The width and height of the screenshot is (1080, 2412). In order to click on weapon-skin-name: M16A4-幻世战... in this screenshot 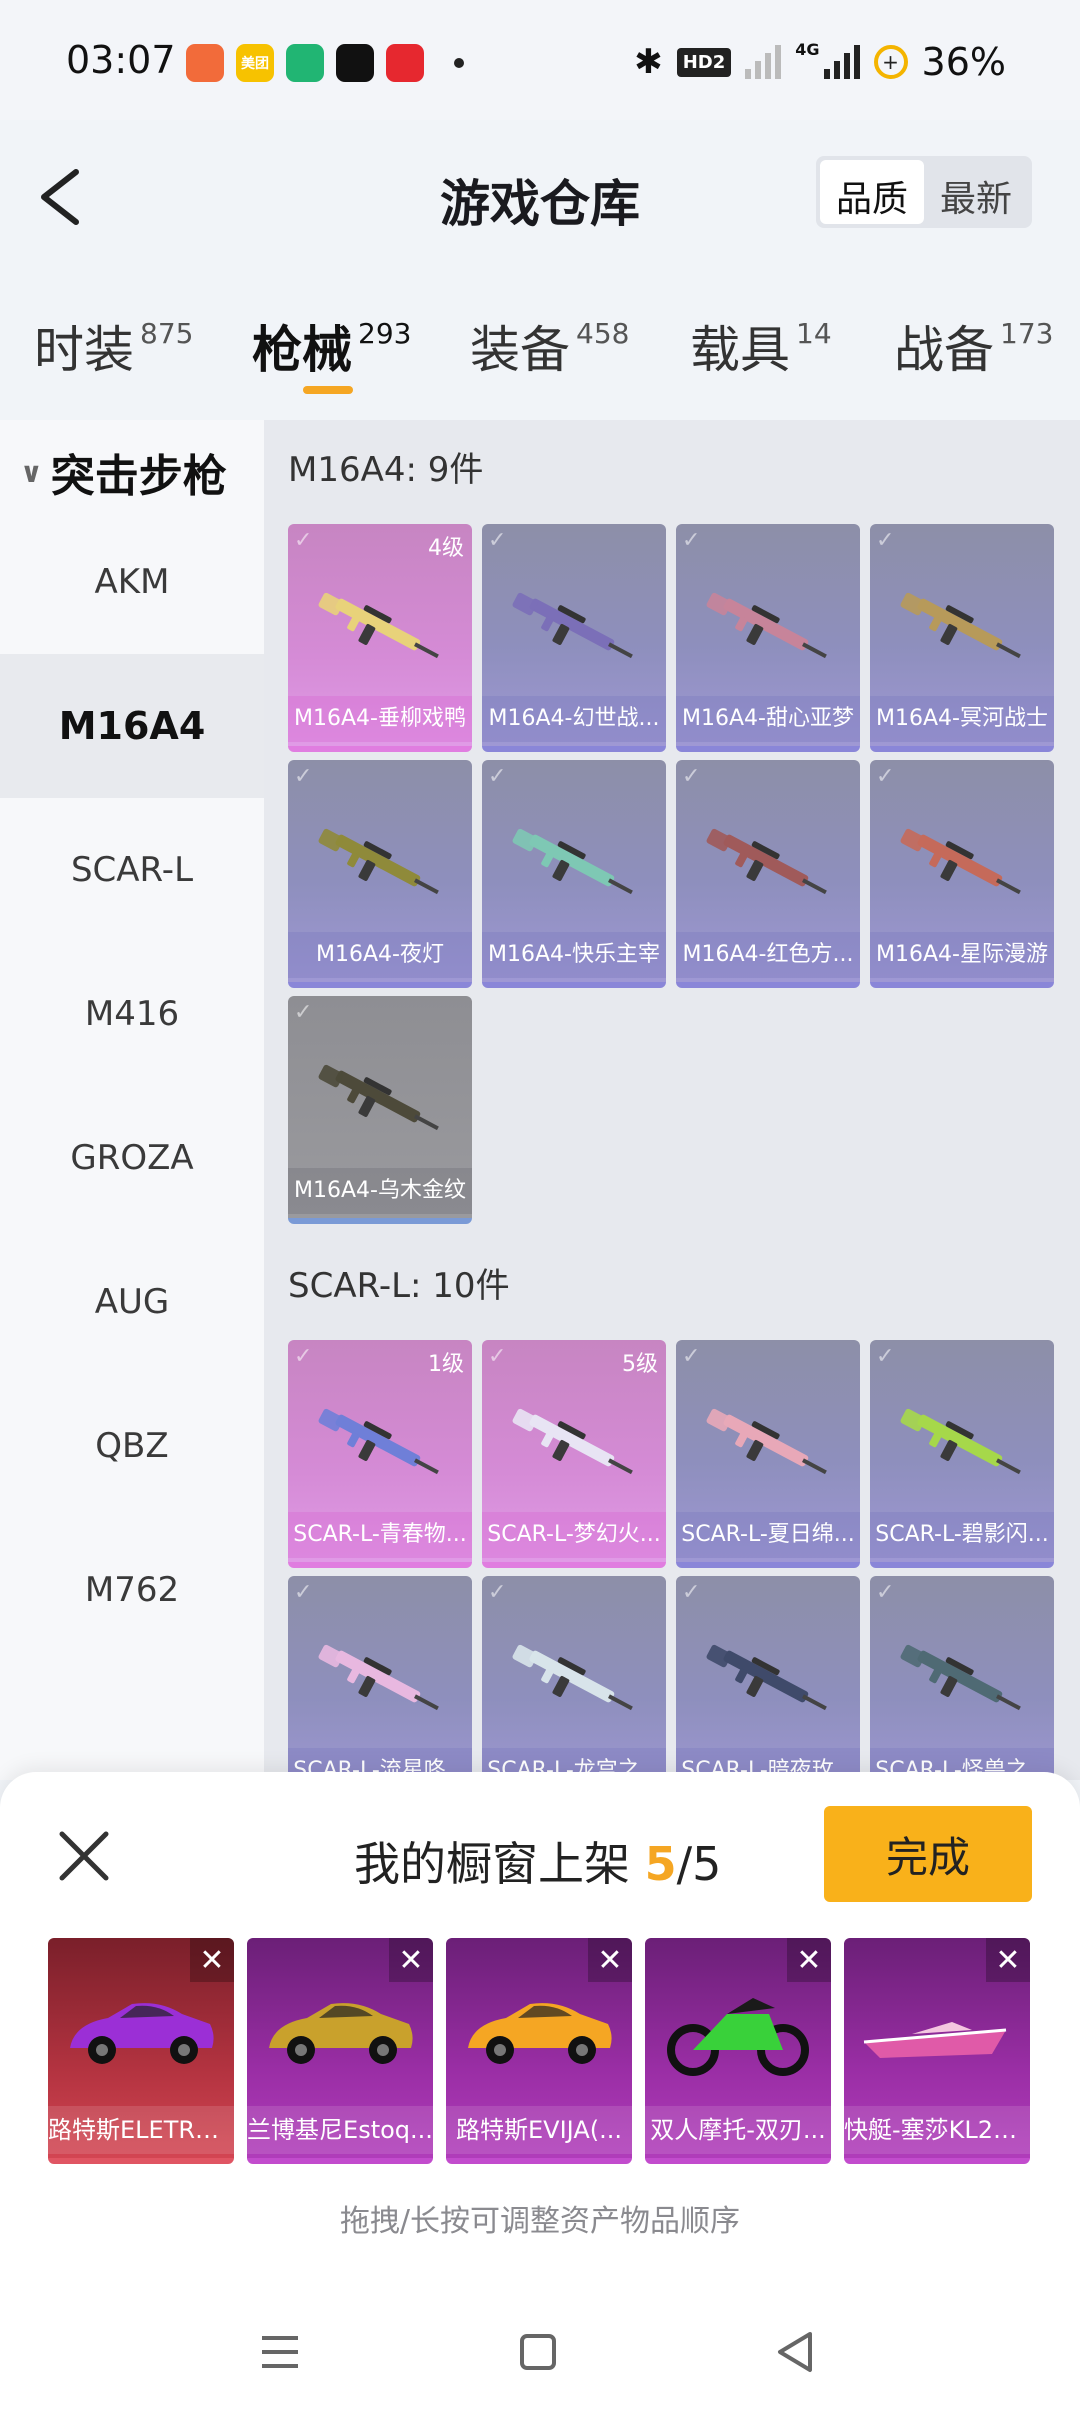, I will do `click(574, 719)`.